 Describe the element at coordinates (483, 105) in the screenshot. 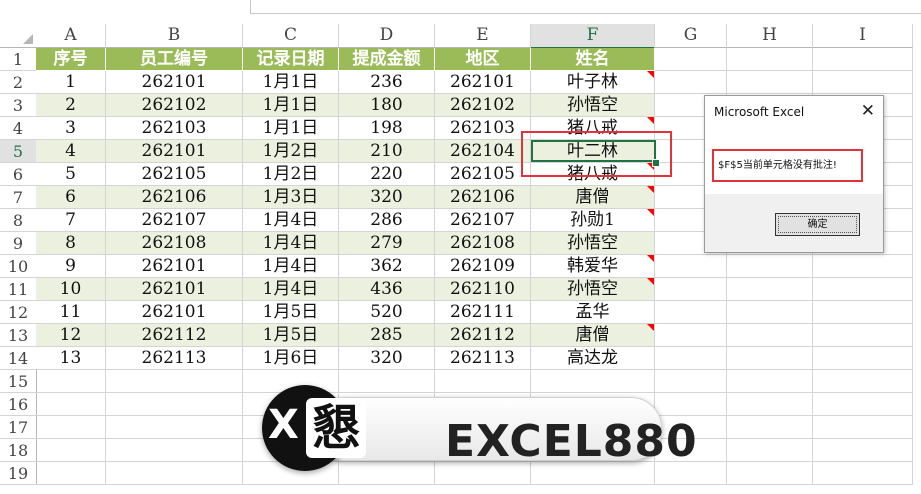

I see `cell-e3: 262102` at that location.